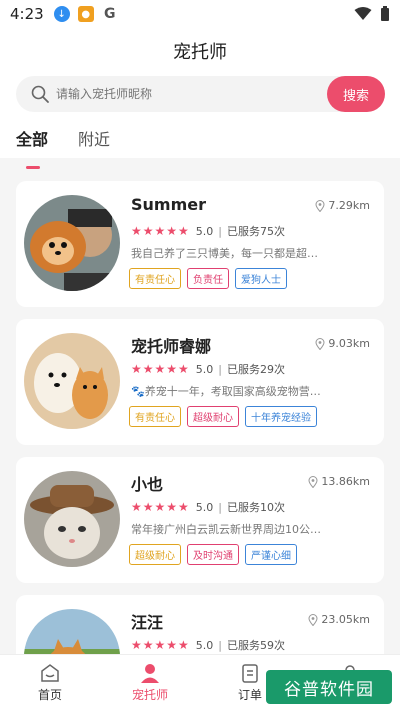  What do you see at coordinates (345, 619) in the screenshot?
I see `distance-value: 23.05km` at bounding box center [345, 619].